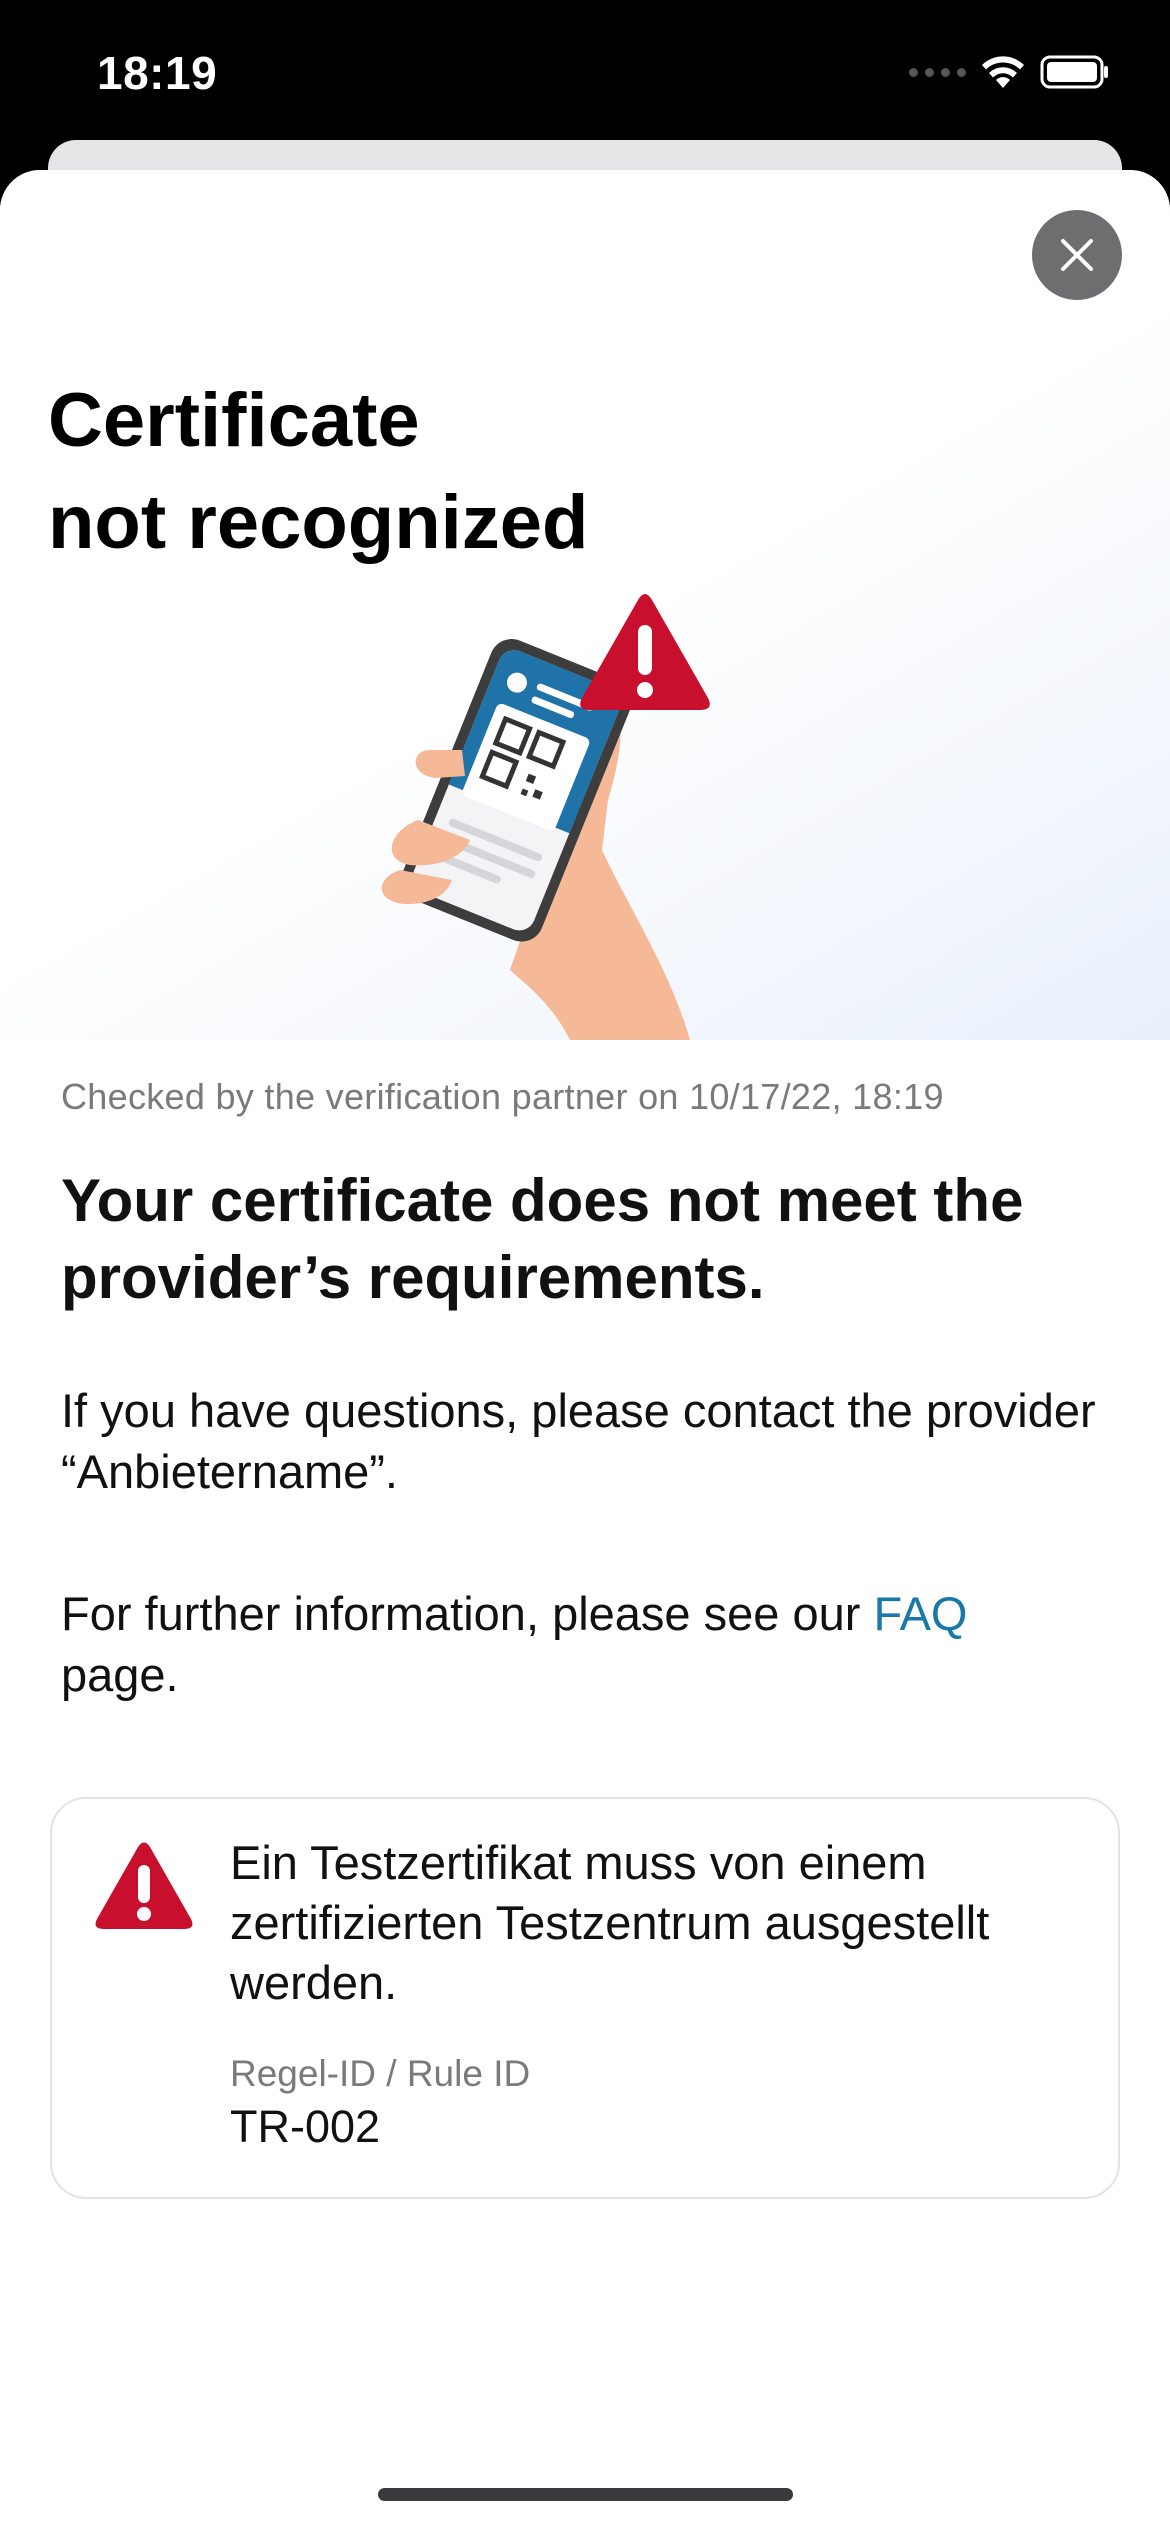 This screenshot has width=1170, height=2532. I want to click on faq-info-suffix: page., so click(120, 1674).